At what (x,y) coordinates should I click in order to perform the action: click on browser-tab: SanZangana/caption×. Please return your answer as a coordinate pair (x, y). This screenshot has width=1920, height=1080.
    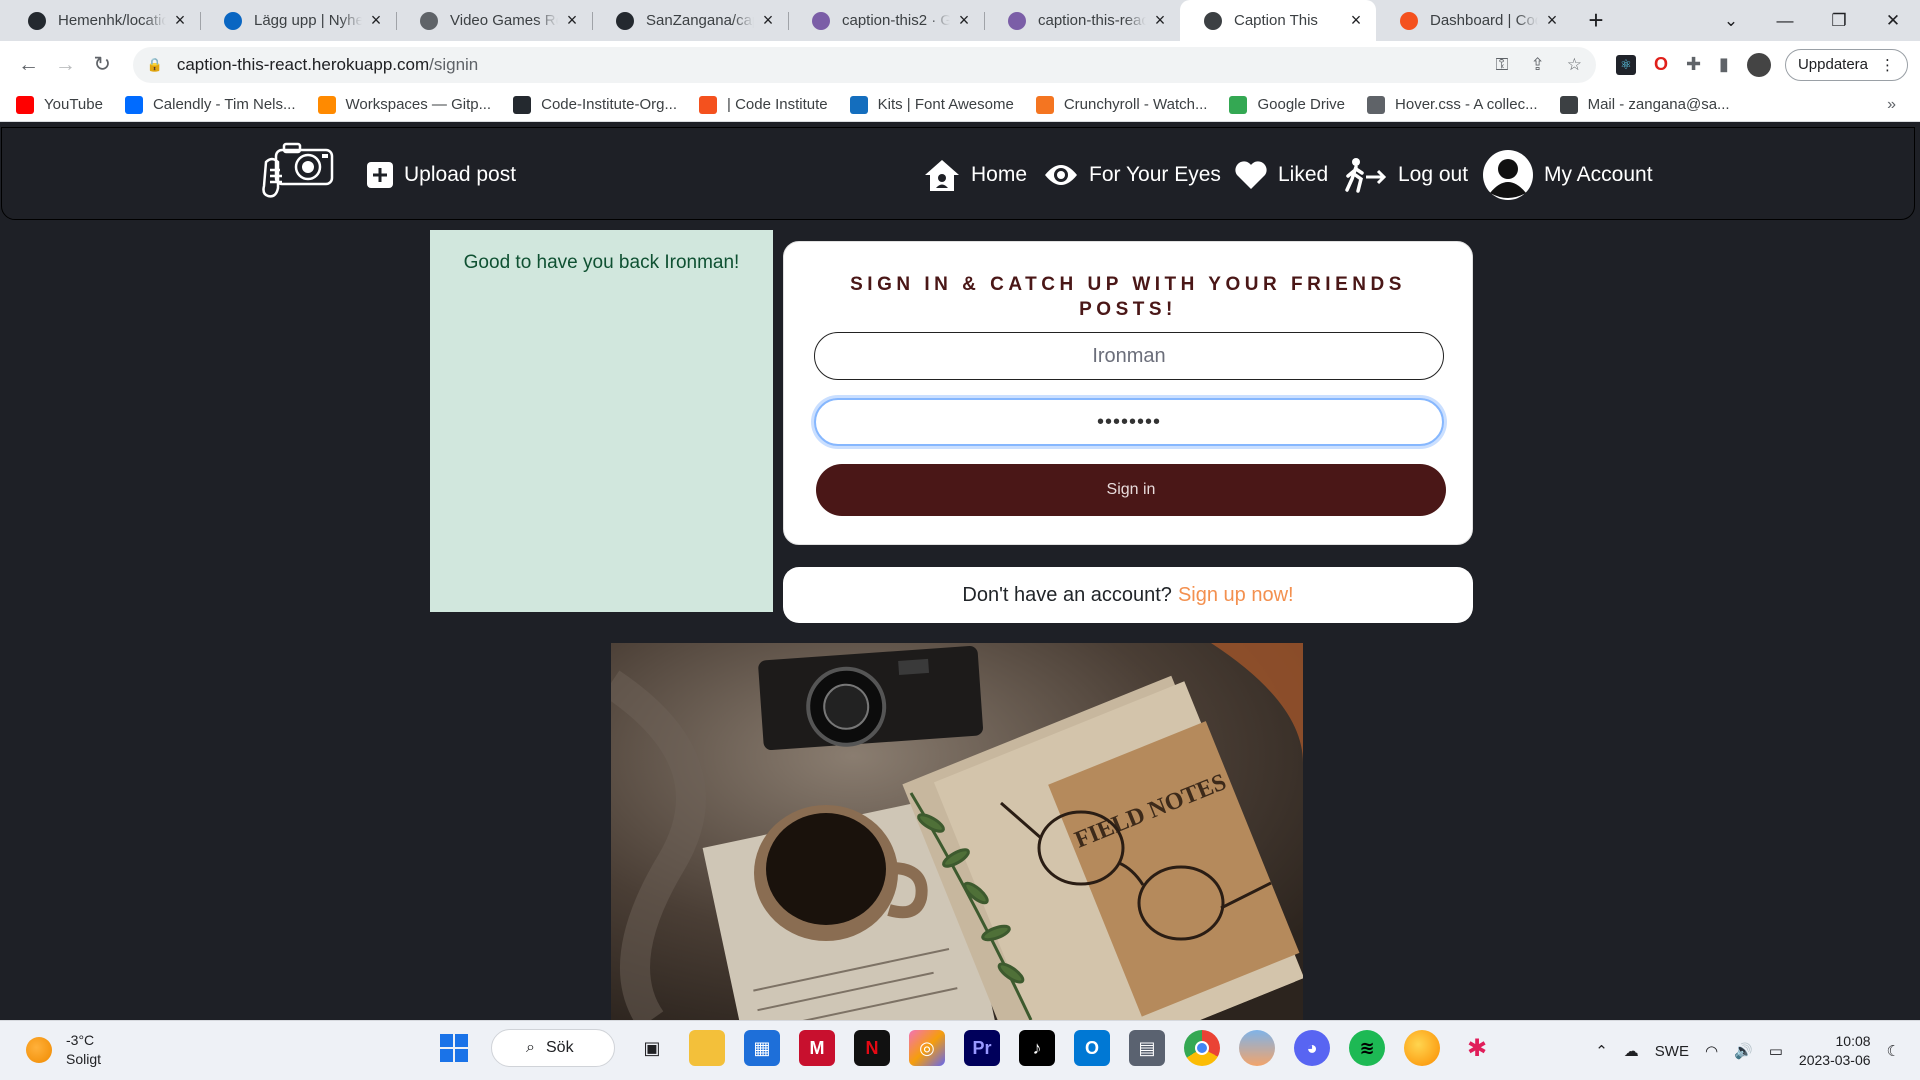
    Looking at the image, I should click on (690, 20).